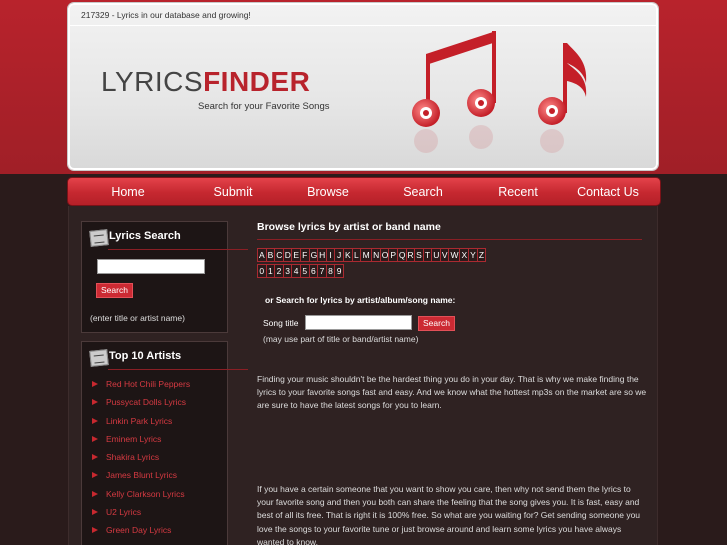 The height and width of the screenshot is (545, 727). What do you see at coordinates (349, 227) in the screenshot?
I see `page-title: Browse lyrics by artist or band name` at bounding box center [349, 227].